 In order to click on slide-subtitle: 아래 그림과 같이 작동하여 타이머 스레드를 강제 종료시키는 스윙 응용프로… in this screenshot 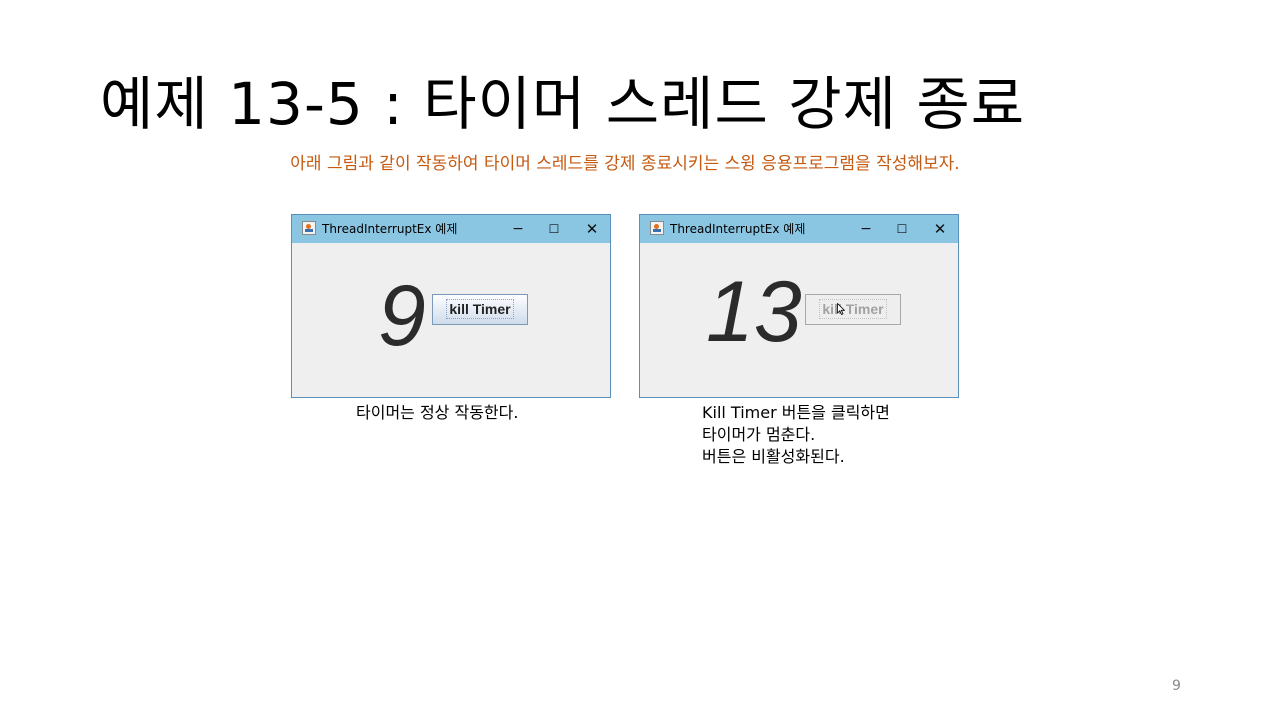, I will do `click(625, 164)`.